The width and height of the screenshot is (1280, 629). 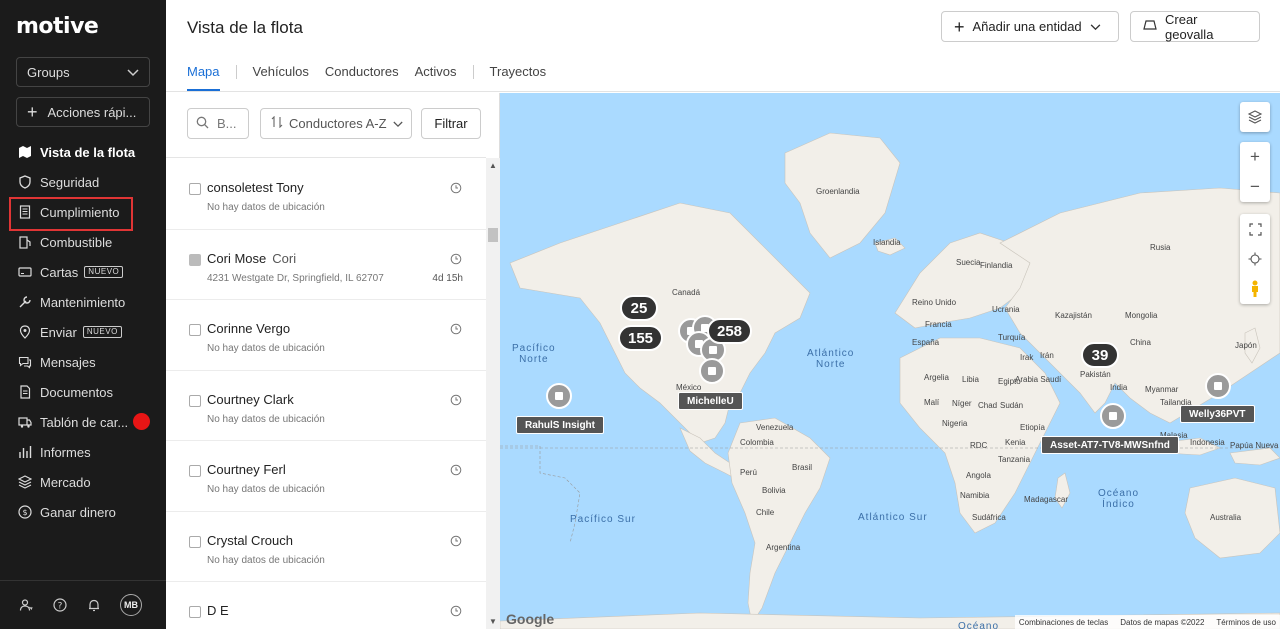 I want to click on locate-icon, so click(x=1255, y=259).